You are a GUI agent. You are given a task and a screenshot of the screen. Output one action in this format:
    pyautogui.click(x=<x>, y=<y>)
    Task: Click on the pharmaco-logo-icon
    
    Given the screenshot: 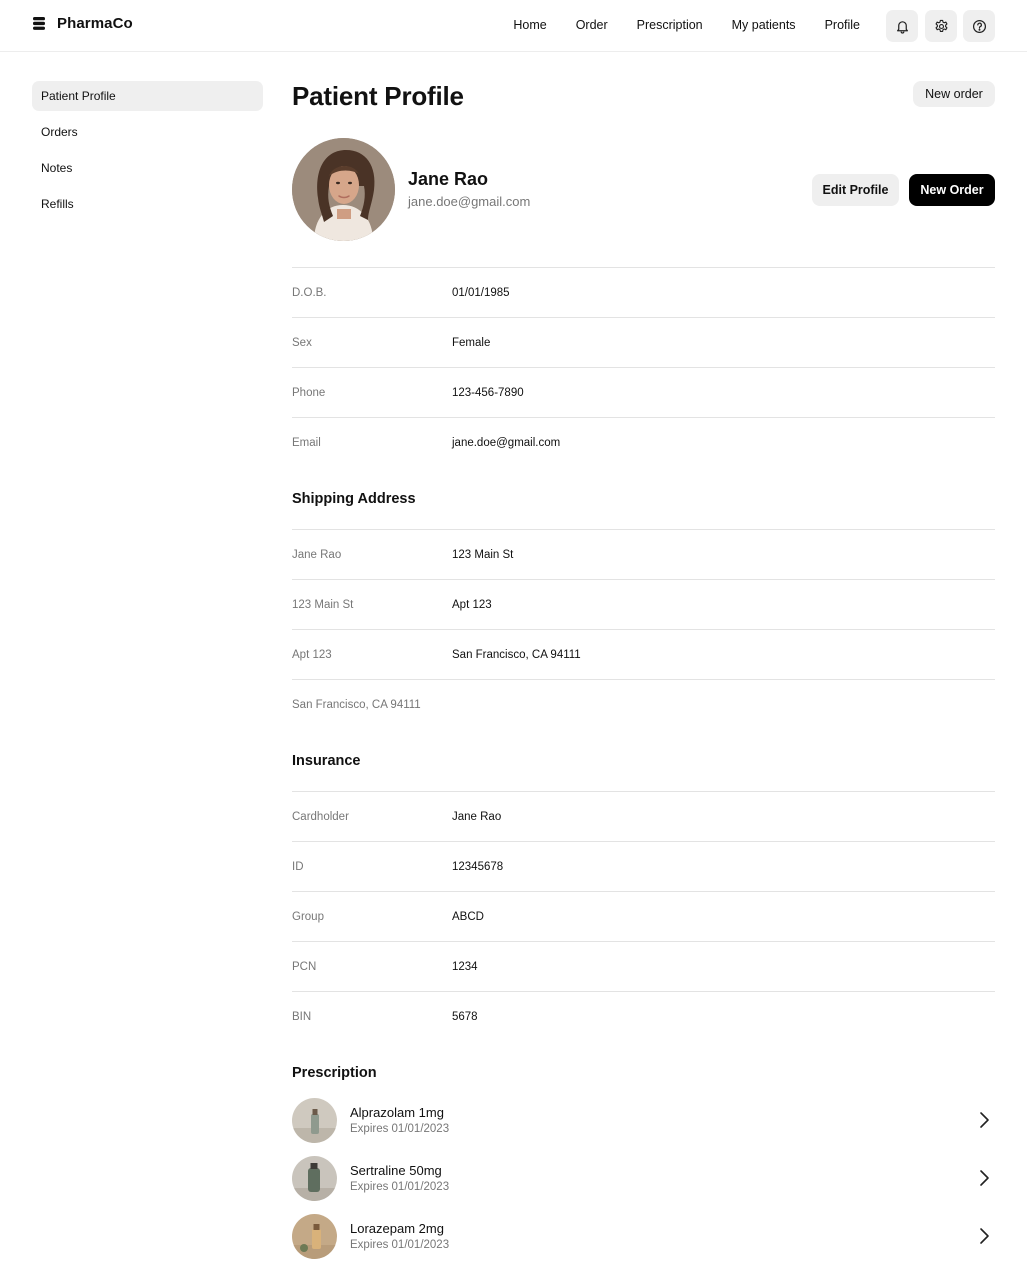 What is the action you would take?
    pyautogui.click(x=39, y=23)
    